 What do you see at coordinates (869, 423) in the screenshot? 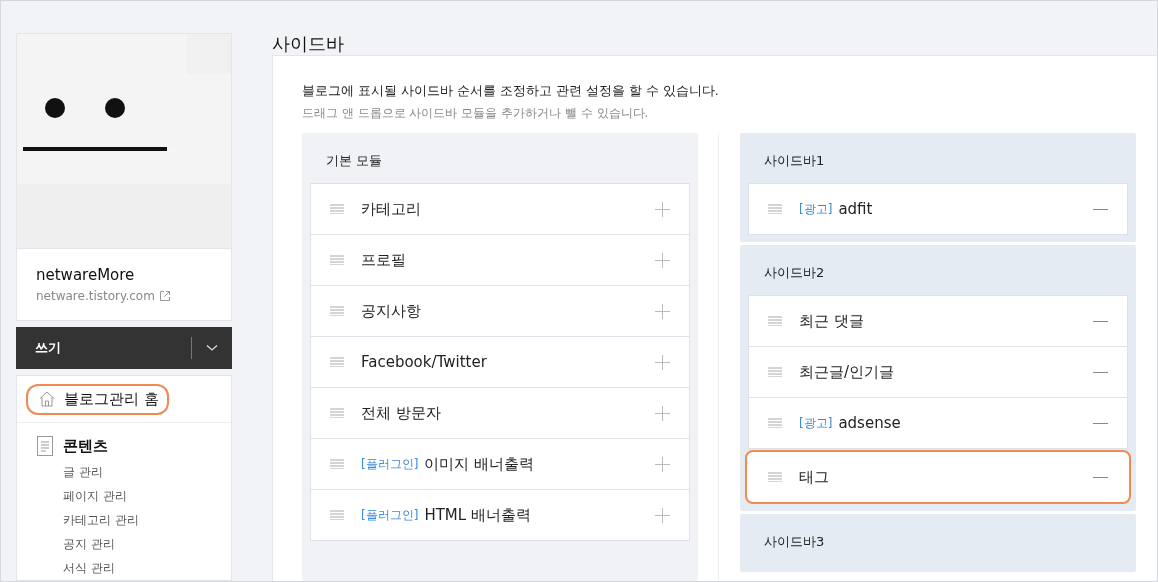
I see `module-name: adsense` at bounding box center [869, 423].